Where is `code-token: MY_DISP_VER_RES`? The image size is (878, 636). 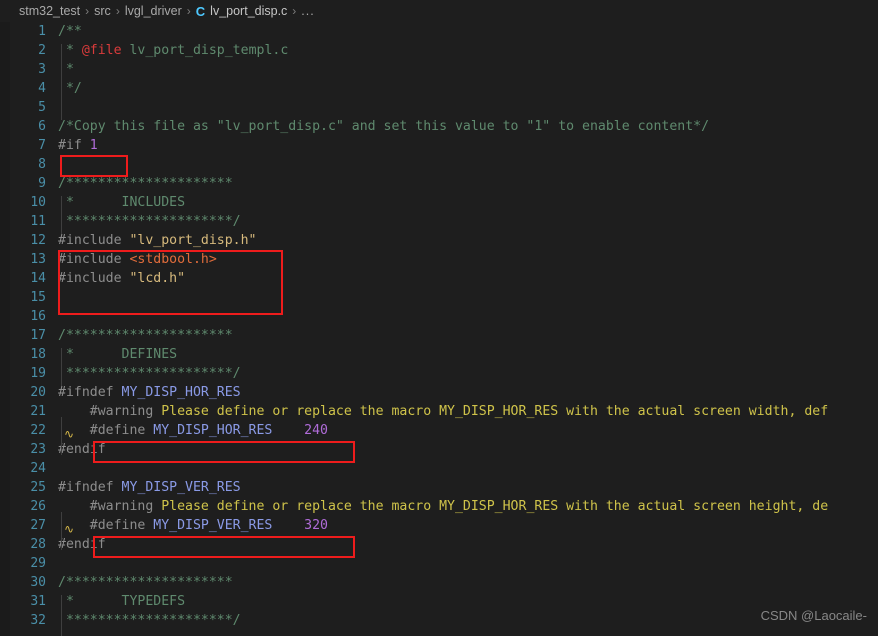 code-token: MY_DISP_VER_RES is located at coordinates (213, 525).